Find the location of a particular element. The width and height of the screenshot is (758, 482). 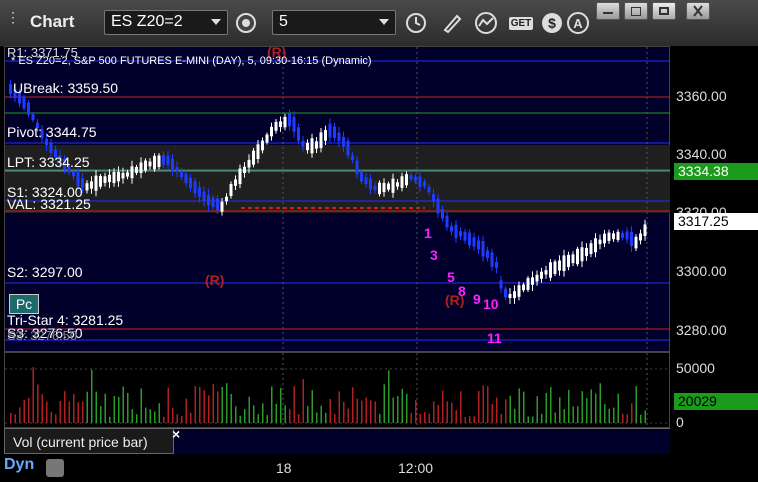

line-study-icon is located at coordinates (486, 23).